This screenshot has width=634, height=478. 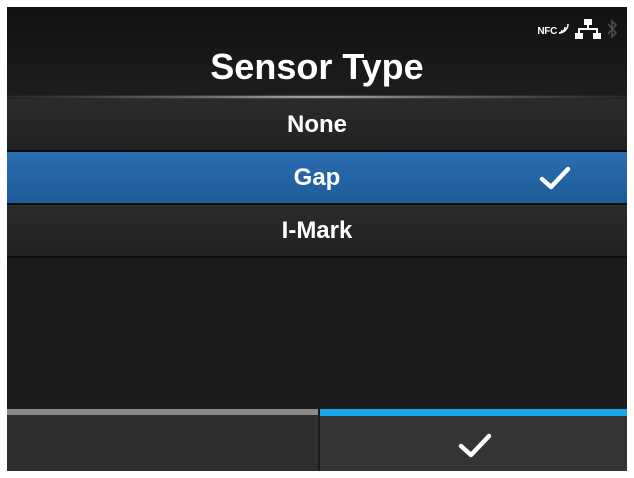 What do you see at coordinates (588, 31) in the screenshot?
I see `network-icon` at bounding box center [588, 31].